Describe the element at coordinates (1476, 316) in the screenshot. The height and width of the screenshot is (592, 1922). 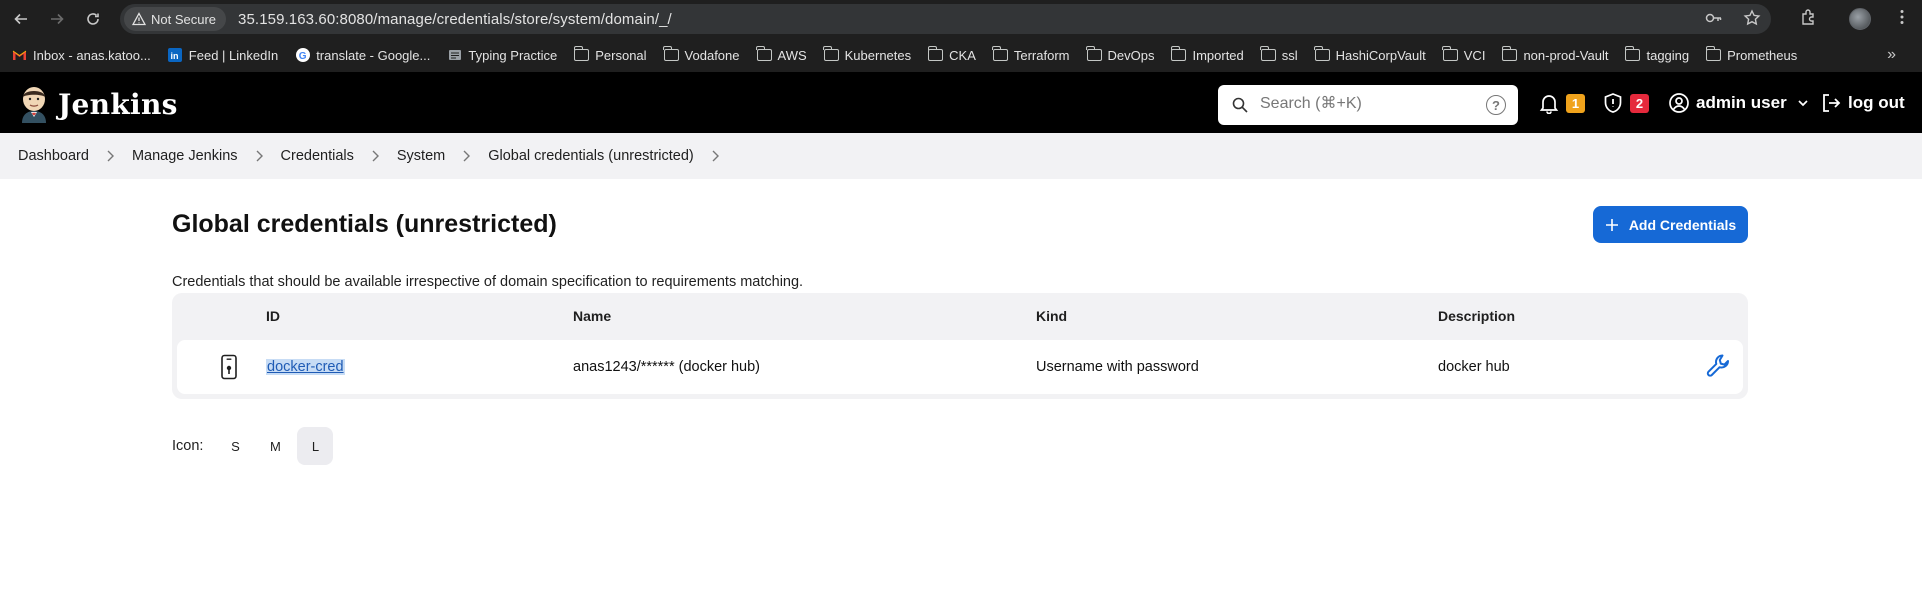
I see `column-header-description: Description` at that location.